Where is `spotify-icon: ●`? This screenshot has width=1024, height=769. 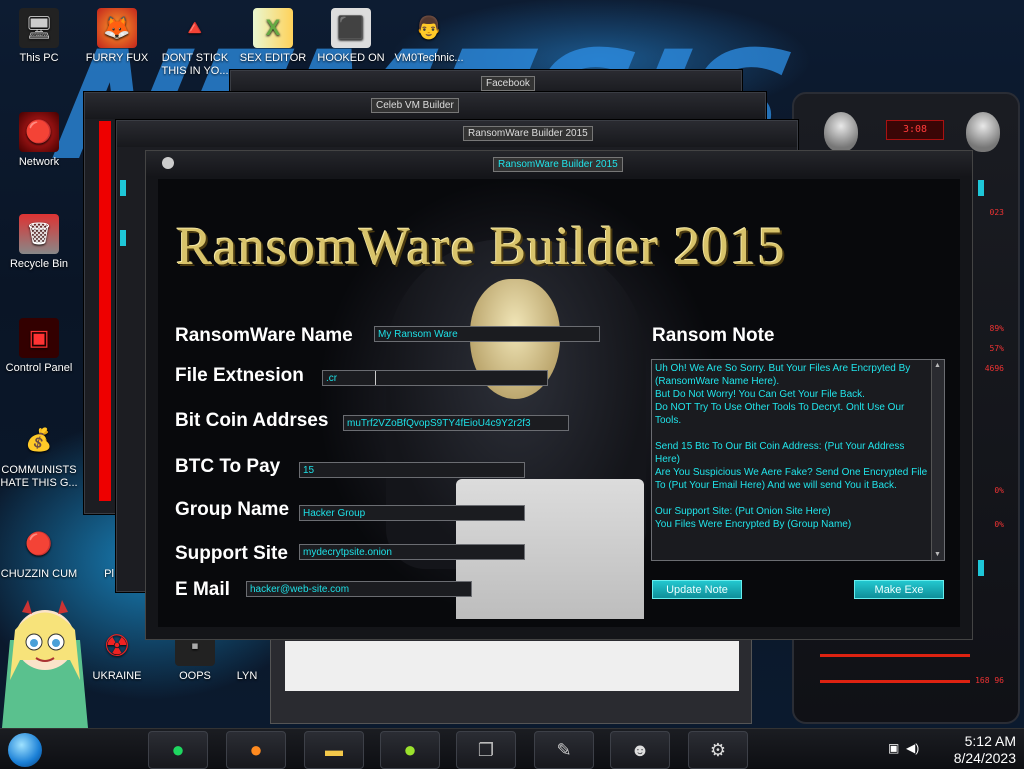 spotify-icon: ● is located at coordinates (178, 750).